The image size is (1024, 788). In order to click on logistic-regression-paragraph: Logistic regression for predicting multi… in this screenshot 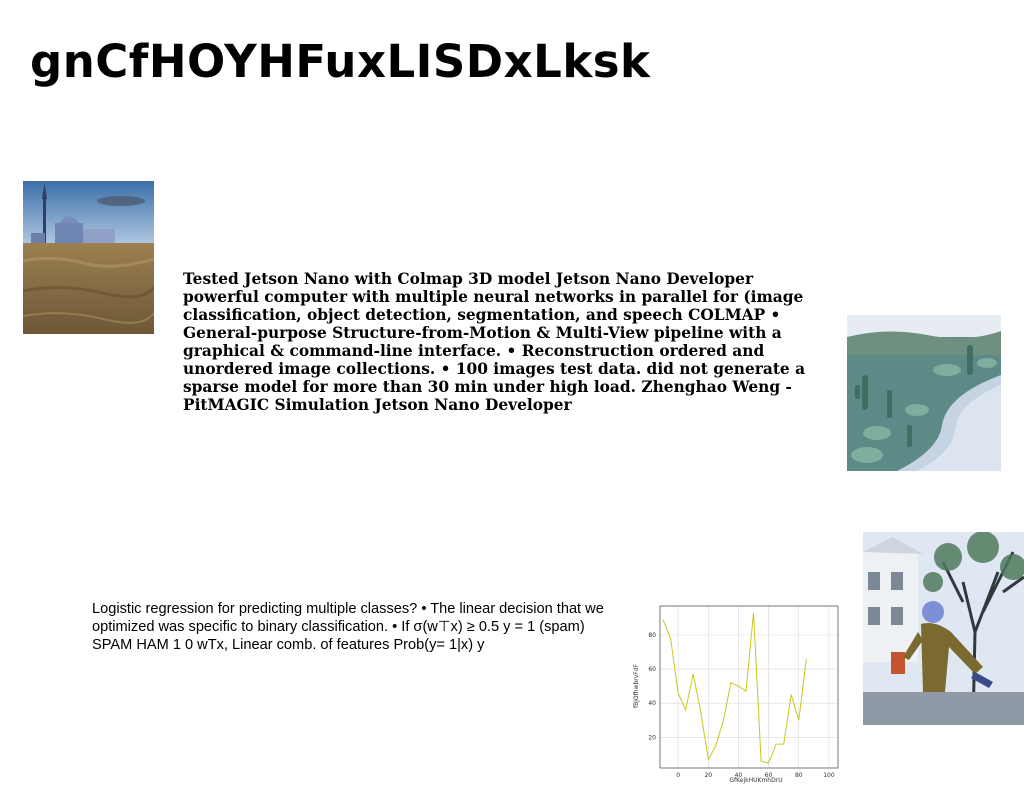, I will do `click(348, 627)`.